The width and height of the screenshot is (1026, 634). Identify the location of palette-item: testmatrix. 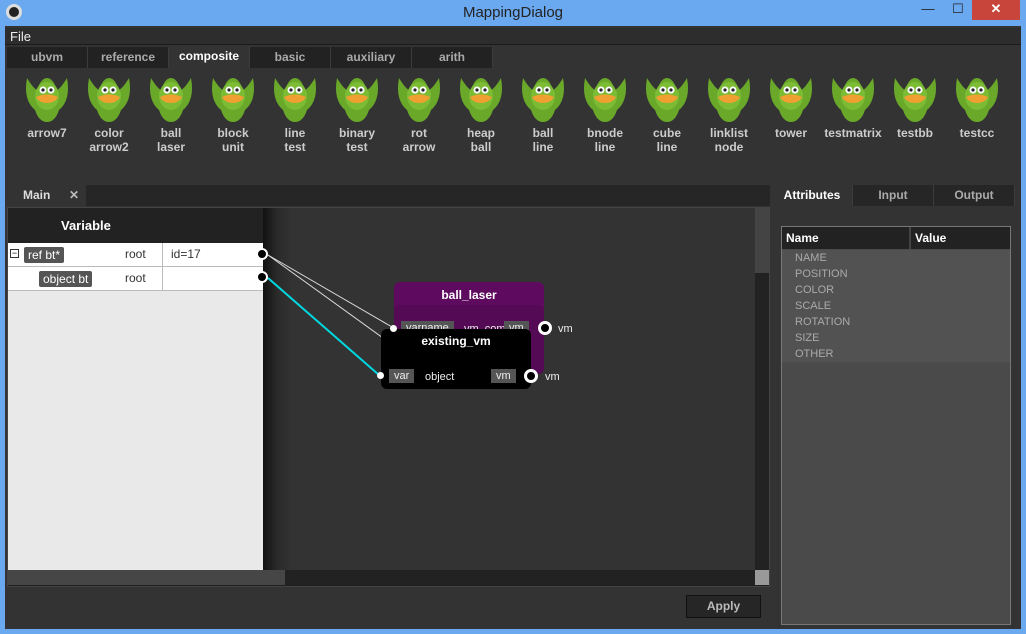
(853, 105).